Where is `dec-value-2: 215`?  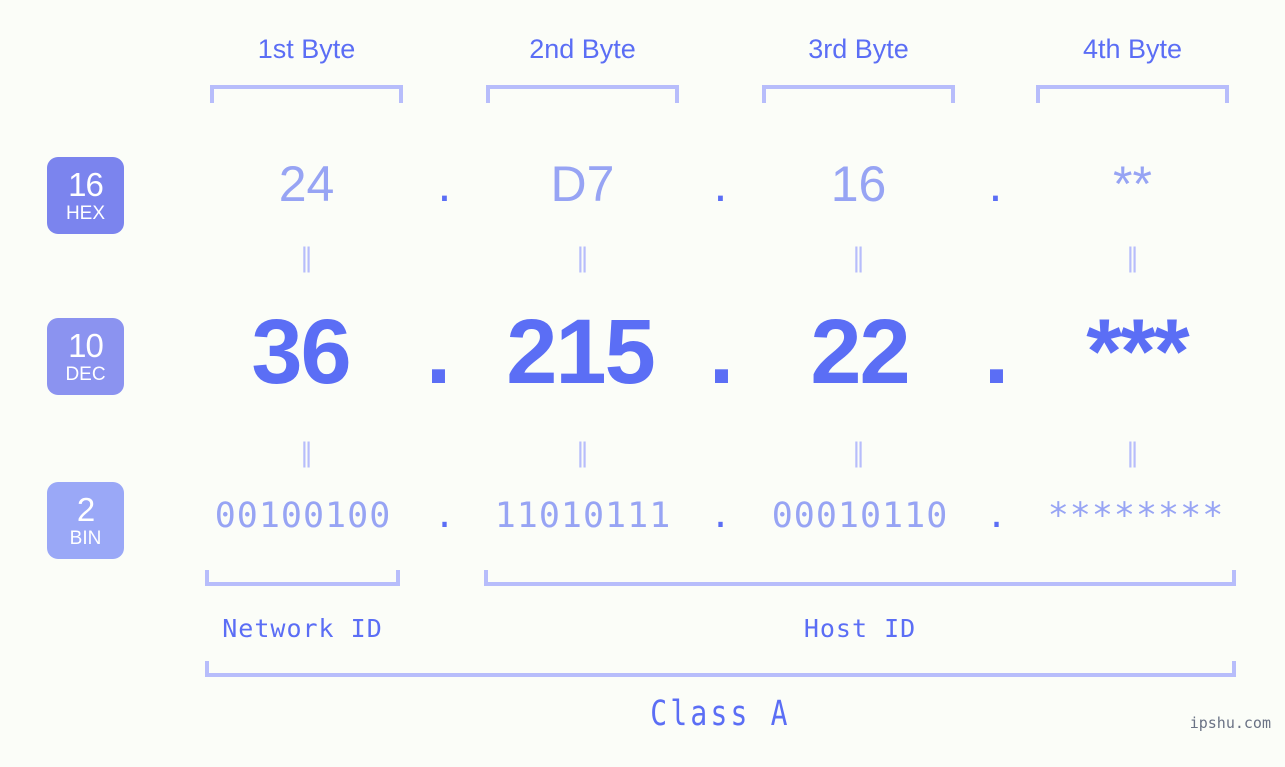 dec-value-2: 215 is located at coordinates (581, 352).